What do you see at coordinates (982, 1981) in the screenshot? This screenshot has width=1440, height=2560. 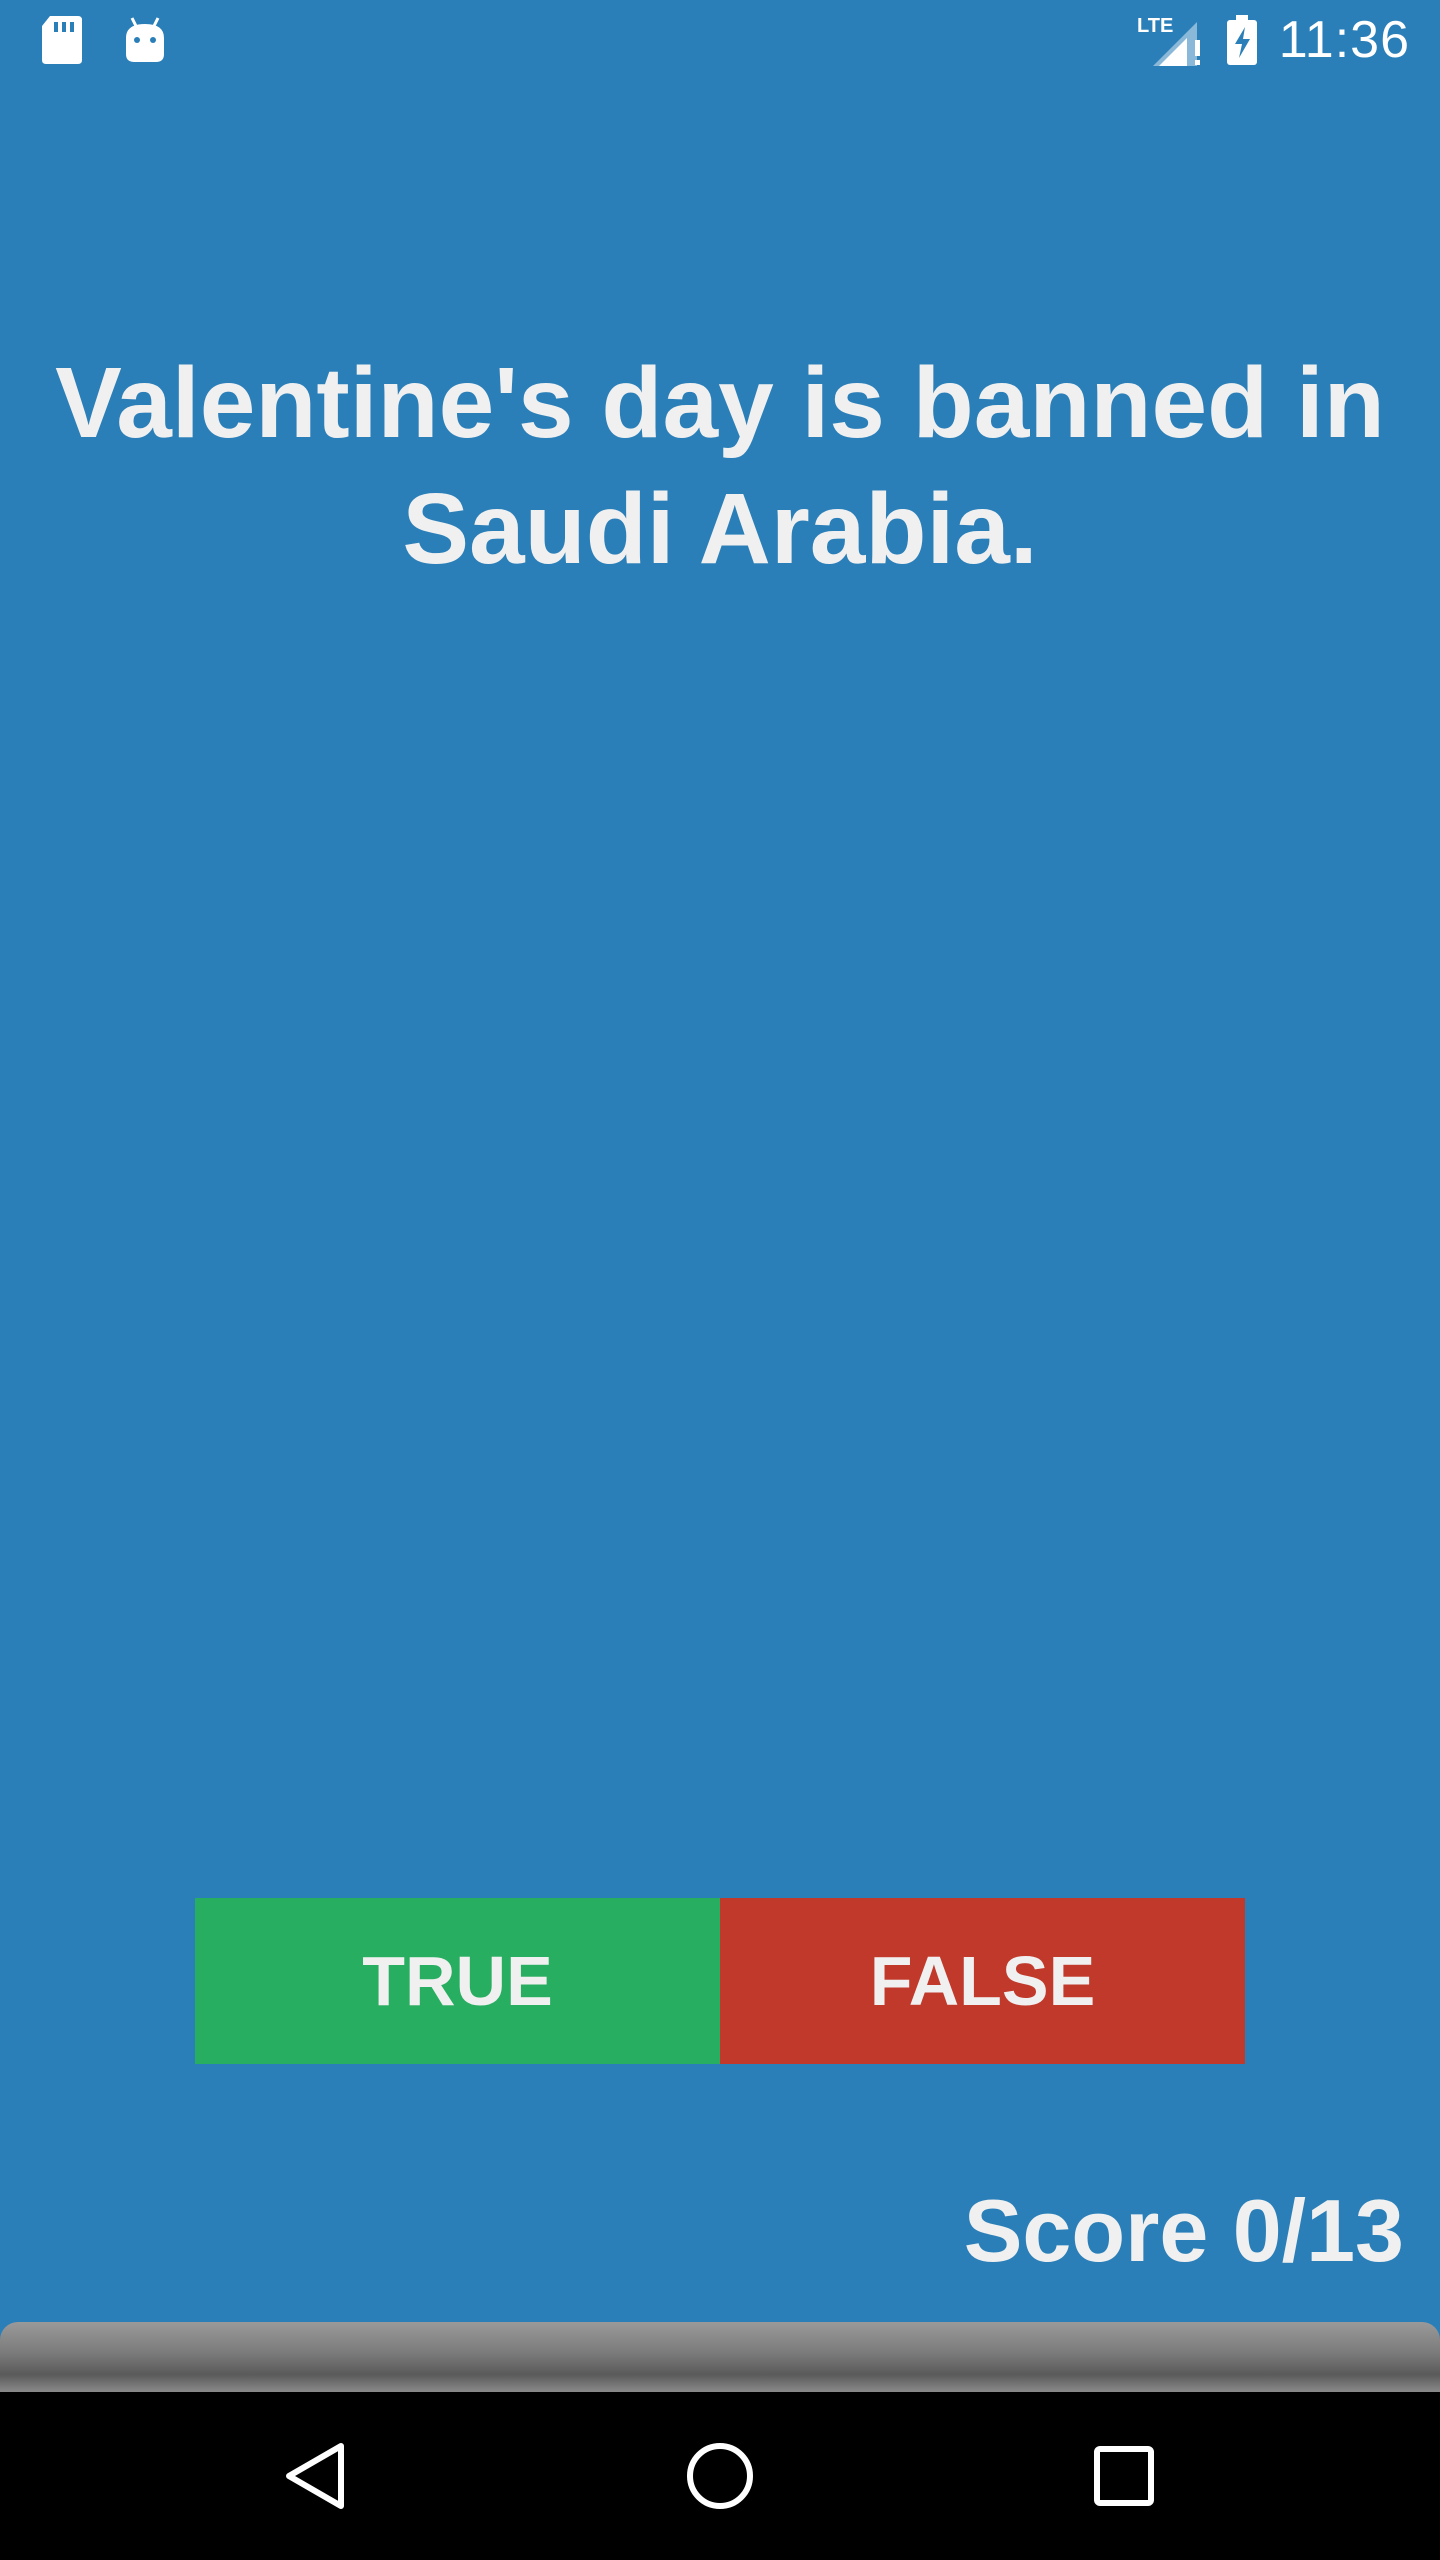 I see `false-button: FALSE` at bounding box center [982, 1981].